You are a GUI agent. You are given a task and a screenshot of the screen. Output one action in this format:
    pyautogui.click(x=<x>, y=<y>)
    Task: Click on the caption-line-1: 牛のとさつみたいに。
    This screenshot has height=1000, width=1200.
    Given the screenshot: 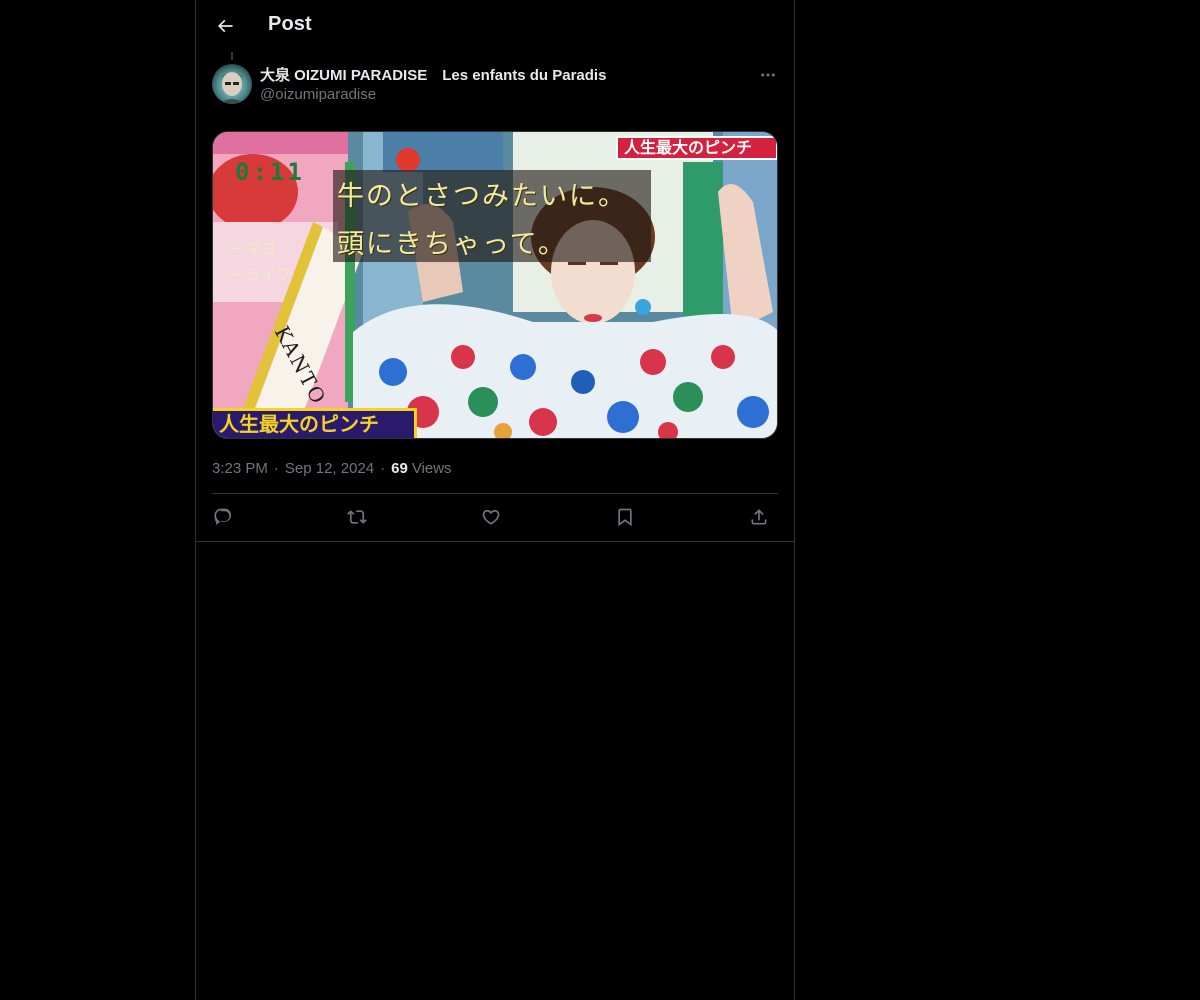 What is the action you would take?
    pyautogui.click(x=482, y=196)
    